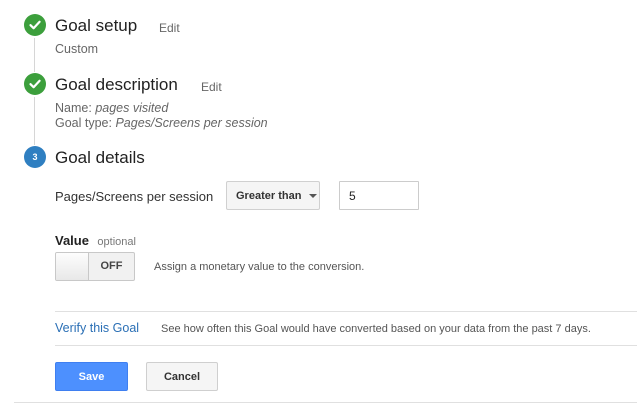 This screenshot has height=405, width=637. Describe the element at coordinates (35, 157) in the screenshot. I see `step-3-number-badge: 3` at that location.